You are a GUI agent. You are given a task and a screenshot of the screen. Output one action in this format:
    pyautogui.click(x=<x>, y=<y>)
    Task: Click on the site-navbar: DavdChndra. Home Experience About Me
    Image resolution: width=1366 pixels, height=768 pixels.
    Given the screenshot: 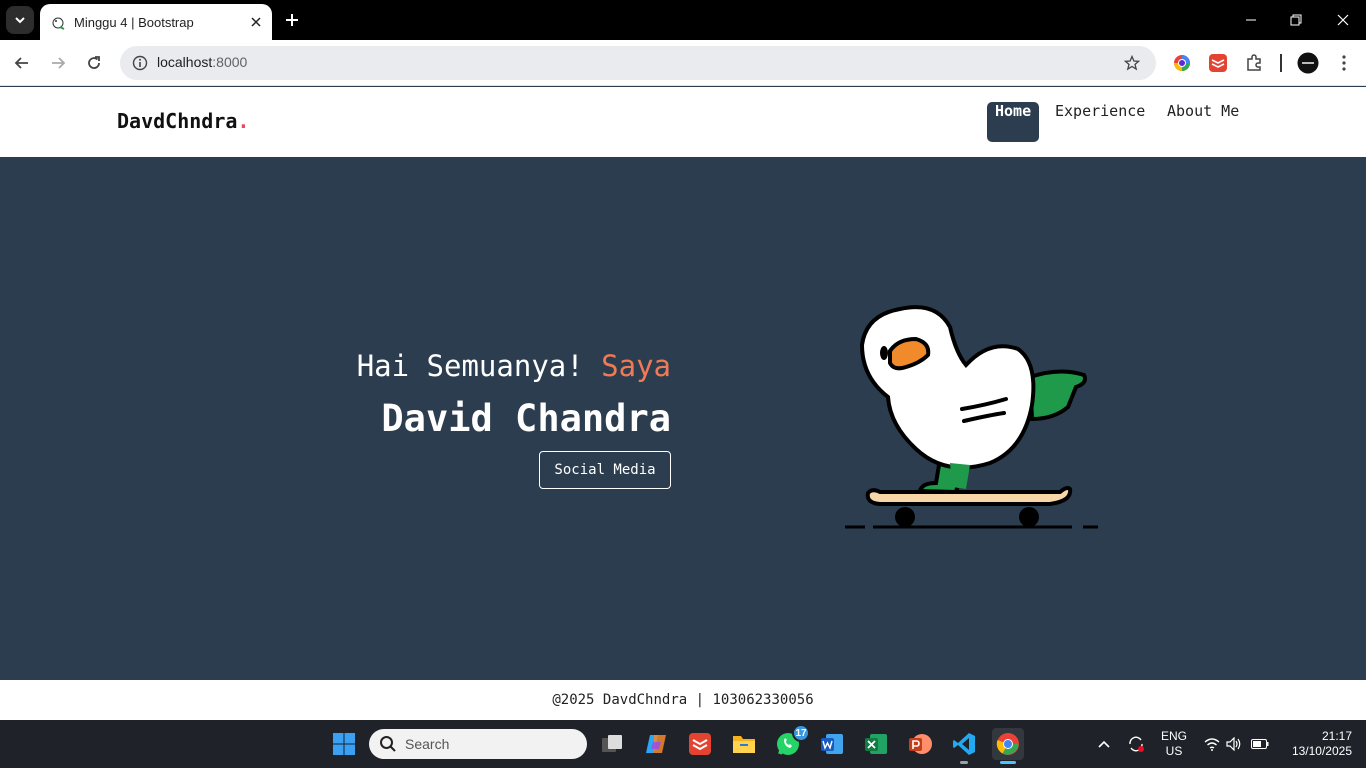 What is the action you would take?
    pyautogui.click(x=683, y=122)
    